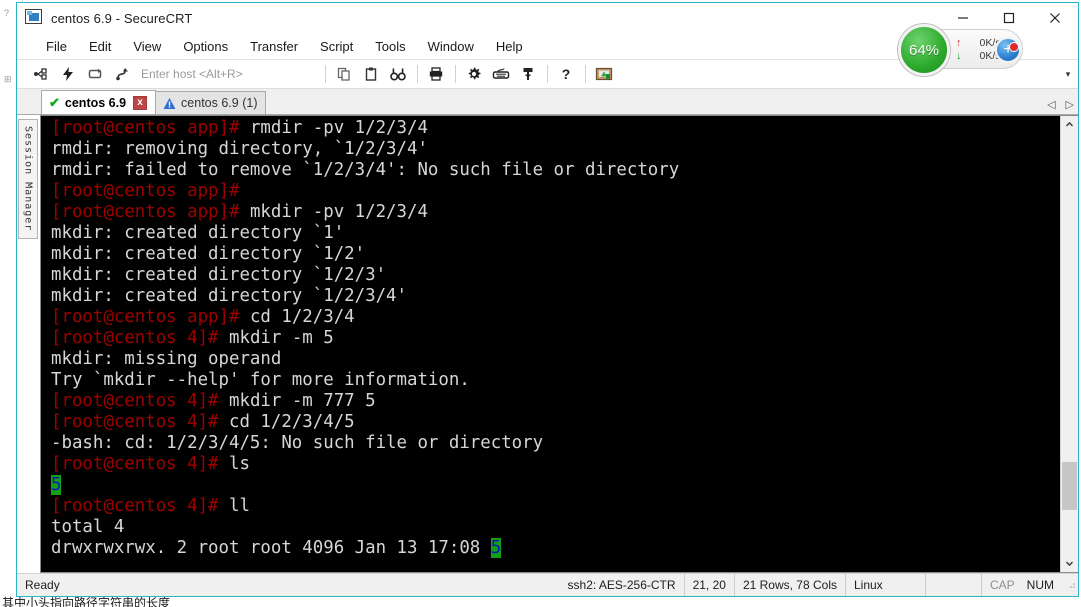 The height and width of the screenshot is (607, 1081). I want to click on menu-item-transfer: Transfer, so click(274, 46).